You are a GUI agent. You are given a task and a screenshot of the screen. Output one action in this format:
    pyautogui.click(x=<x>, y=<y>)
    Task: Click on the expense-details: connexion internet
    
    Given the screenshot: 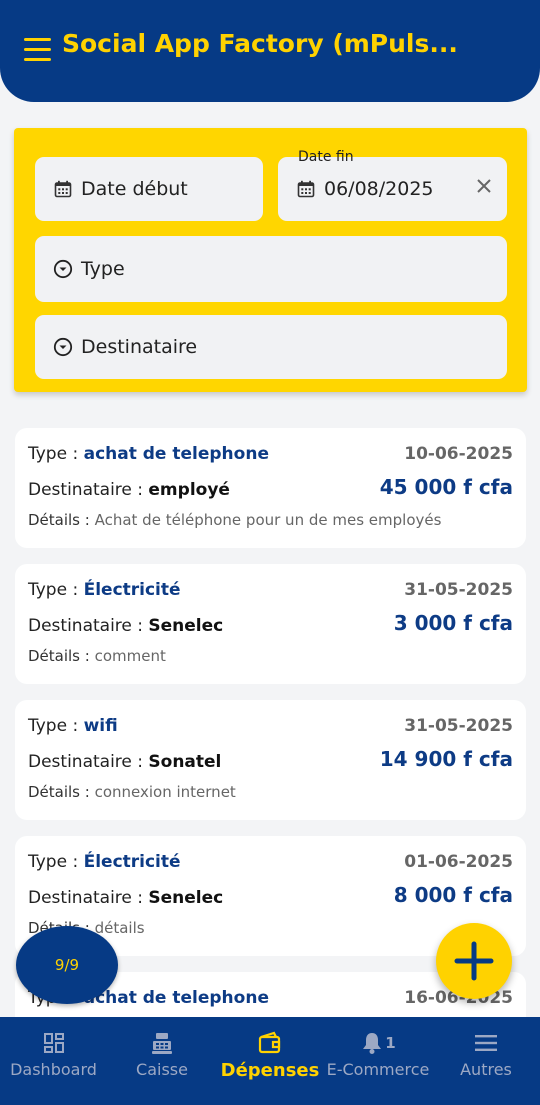 What is the action you would take?
    pyautogui.click(x=165, y=792)
    